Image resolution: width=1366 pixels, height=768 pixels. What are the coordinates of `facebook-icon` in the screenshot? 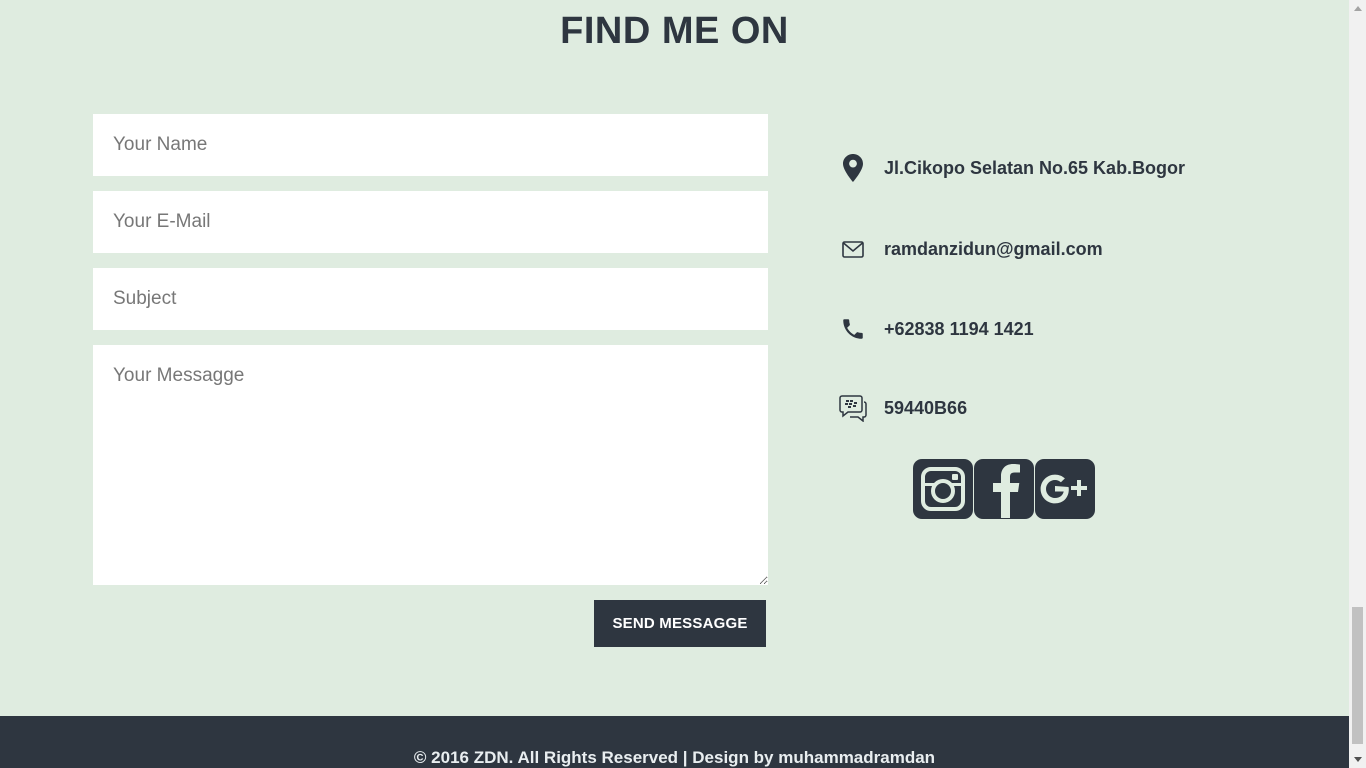 It's located at (1004, 489).